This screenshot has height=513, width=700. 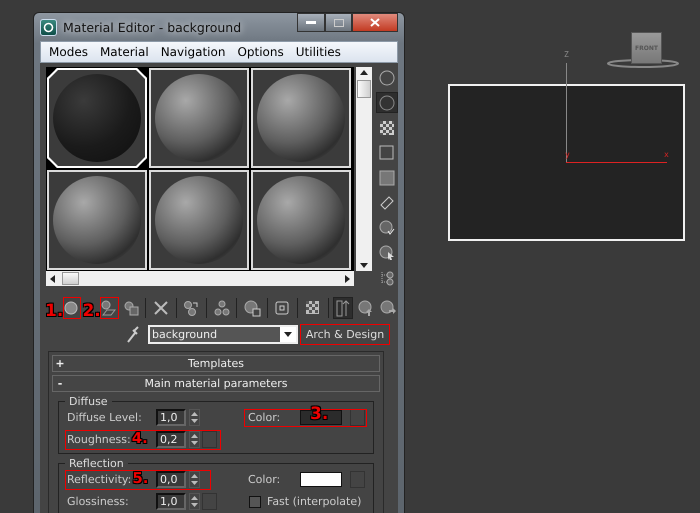 What do you see at coordinates (567, 155) in the screenshot?
I see `axis-label: y` at bounding box center [567, 155].